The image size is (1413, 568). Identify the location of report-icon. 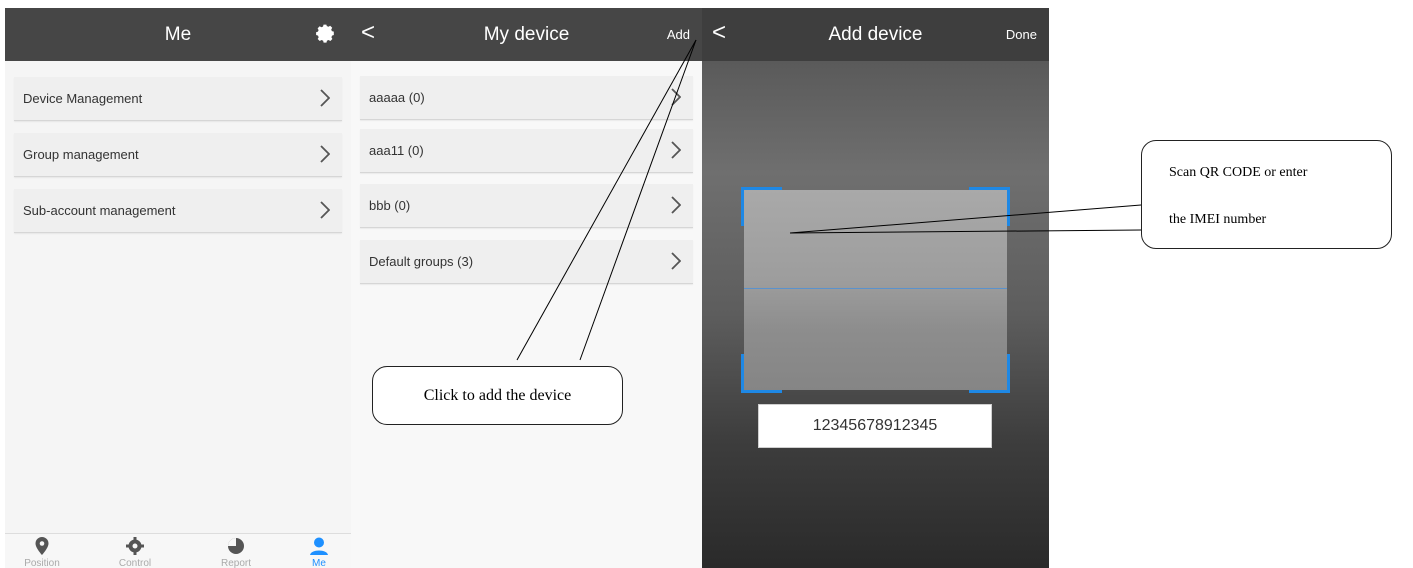
(236, 546).